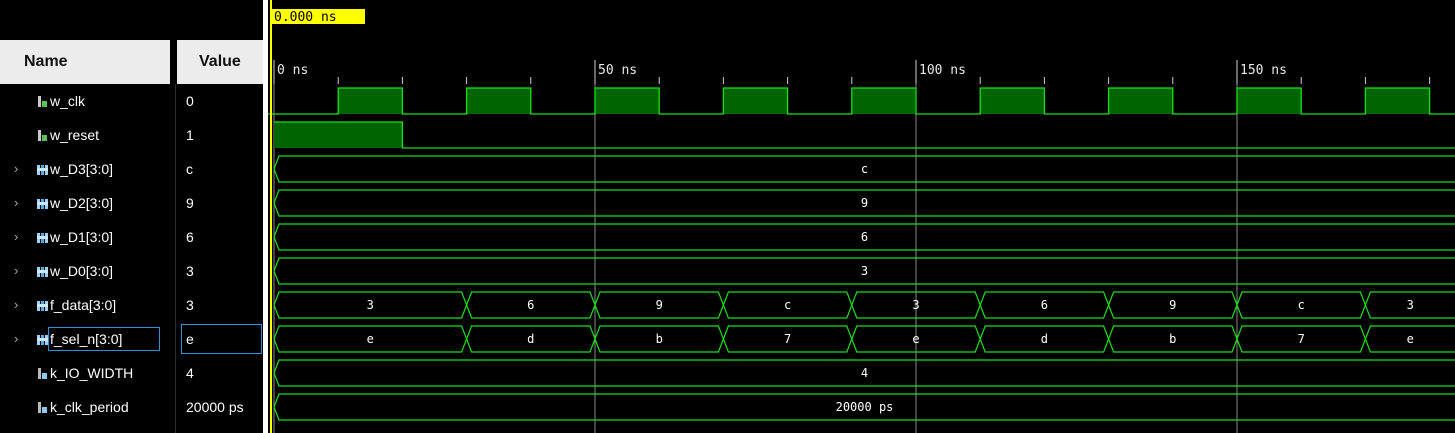  Describe the element at coordinates (1263, 70) in the screenshot. I see `time-label: 150 ns` at that location.